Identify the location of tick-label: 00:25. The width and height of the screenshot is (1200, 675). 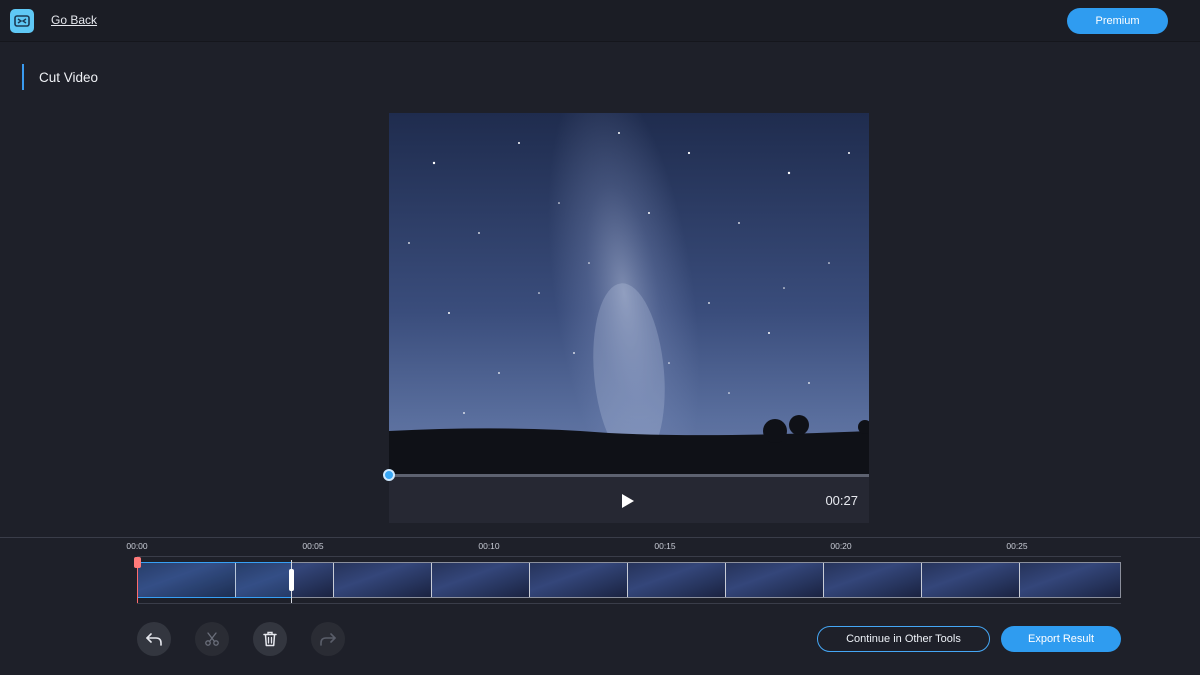
(1017, 546).